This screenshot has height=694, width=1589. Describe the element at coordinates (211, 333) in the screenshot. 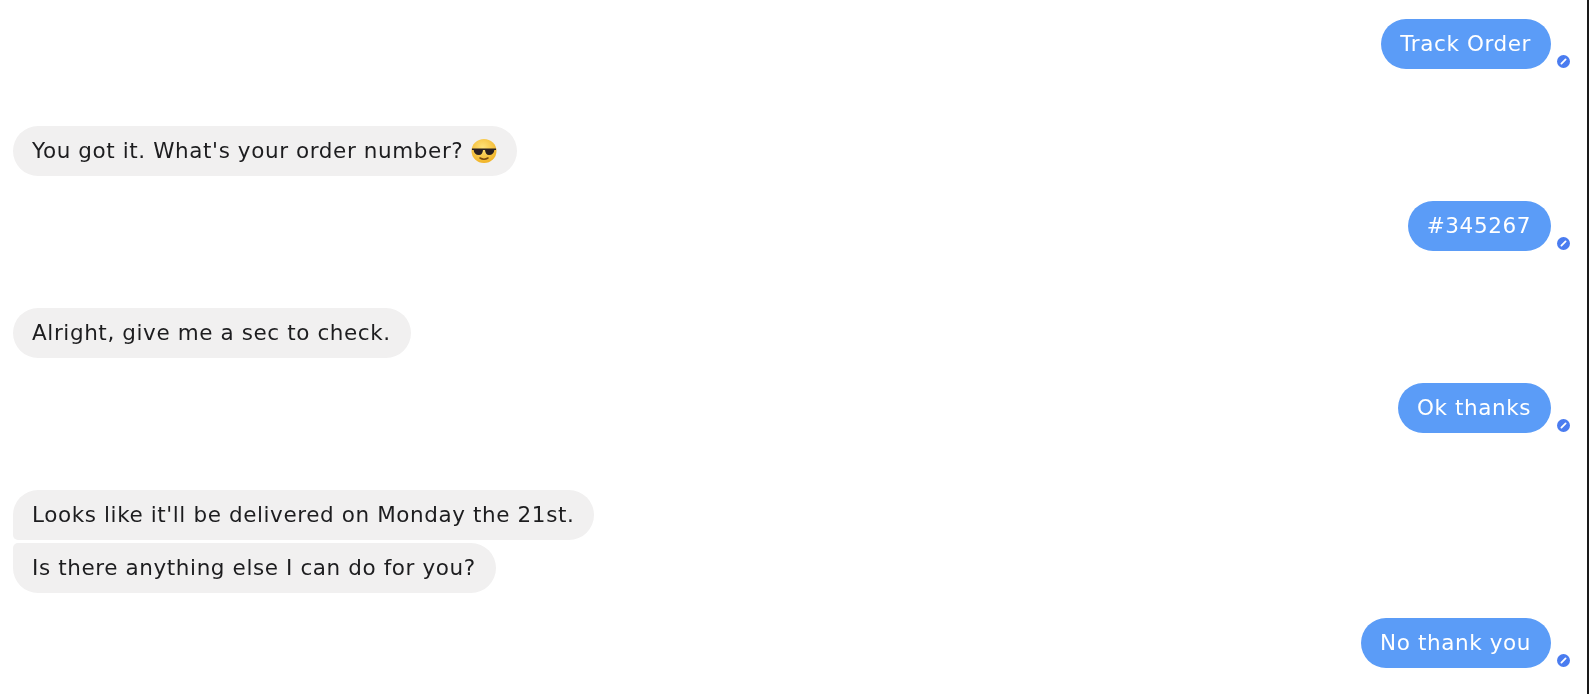

I see `message-text: Alright, give me a sec to check.` at that location.